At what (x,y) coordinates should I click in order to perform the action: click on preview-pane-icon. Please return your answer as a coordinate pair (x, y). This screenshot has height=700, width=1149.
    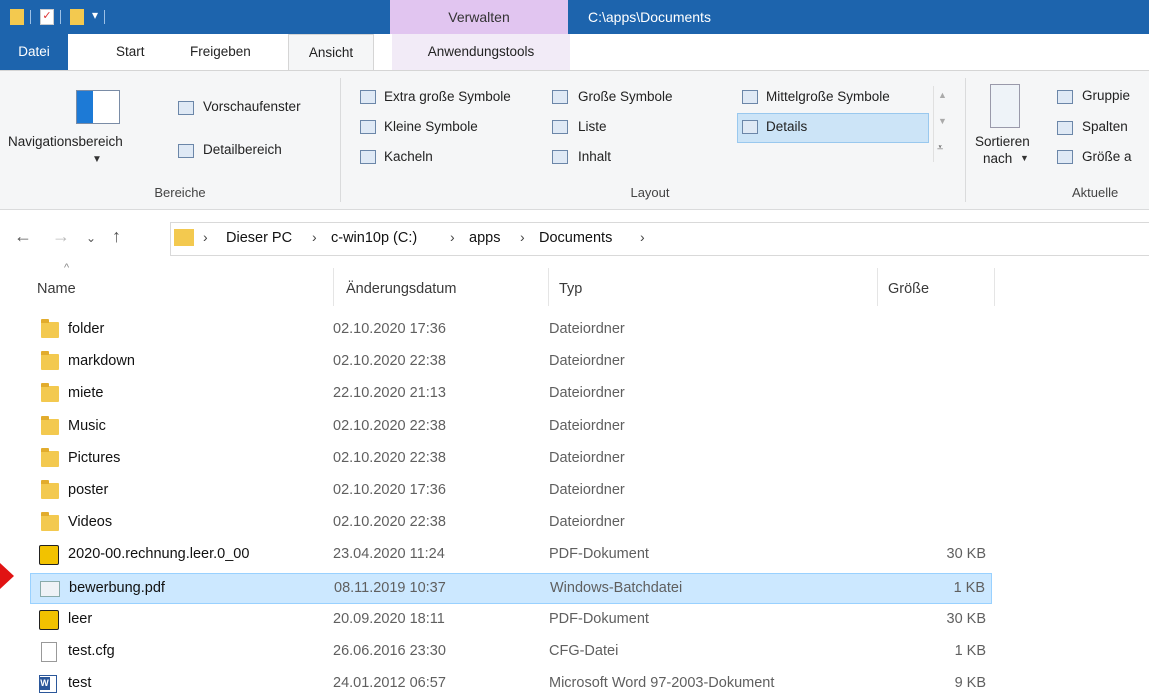
    Looking at the image, I should click on (186, 108).